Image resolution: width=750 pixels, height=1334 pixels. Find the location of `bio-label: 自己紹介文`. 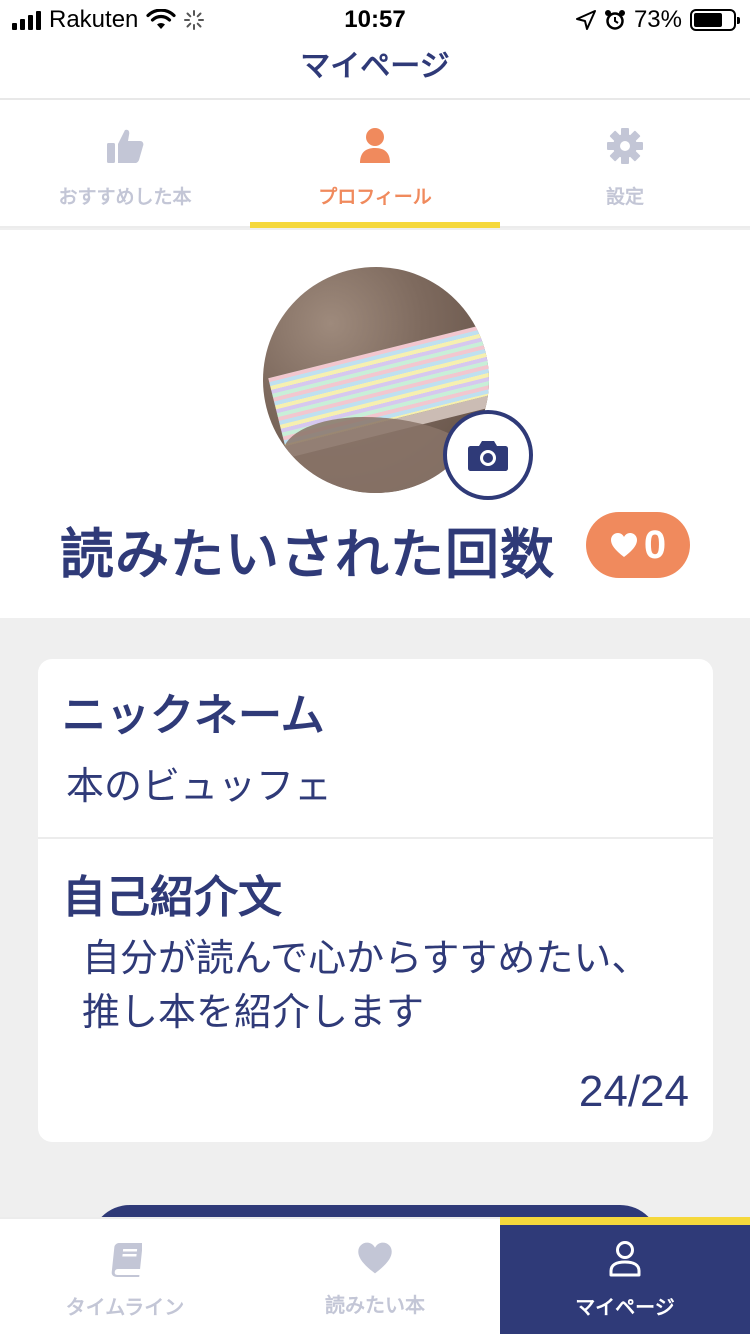

bio-label: 自己紹介文 is located at coordinates (172, 897).